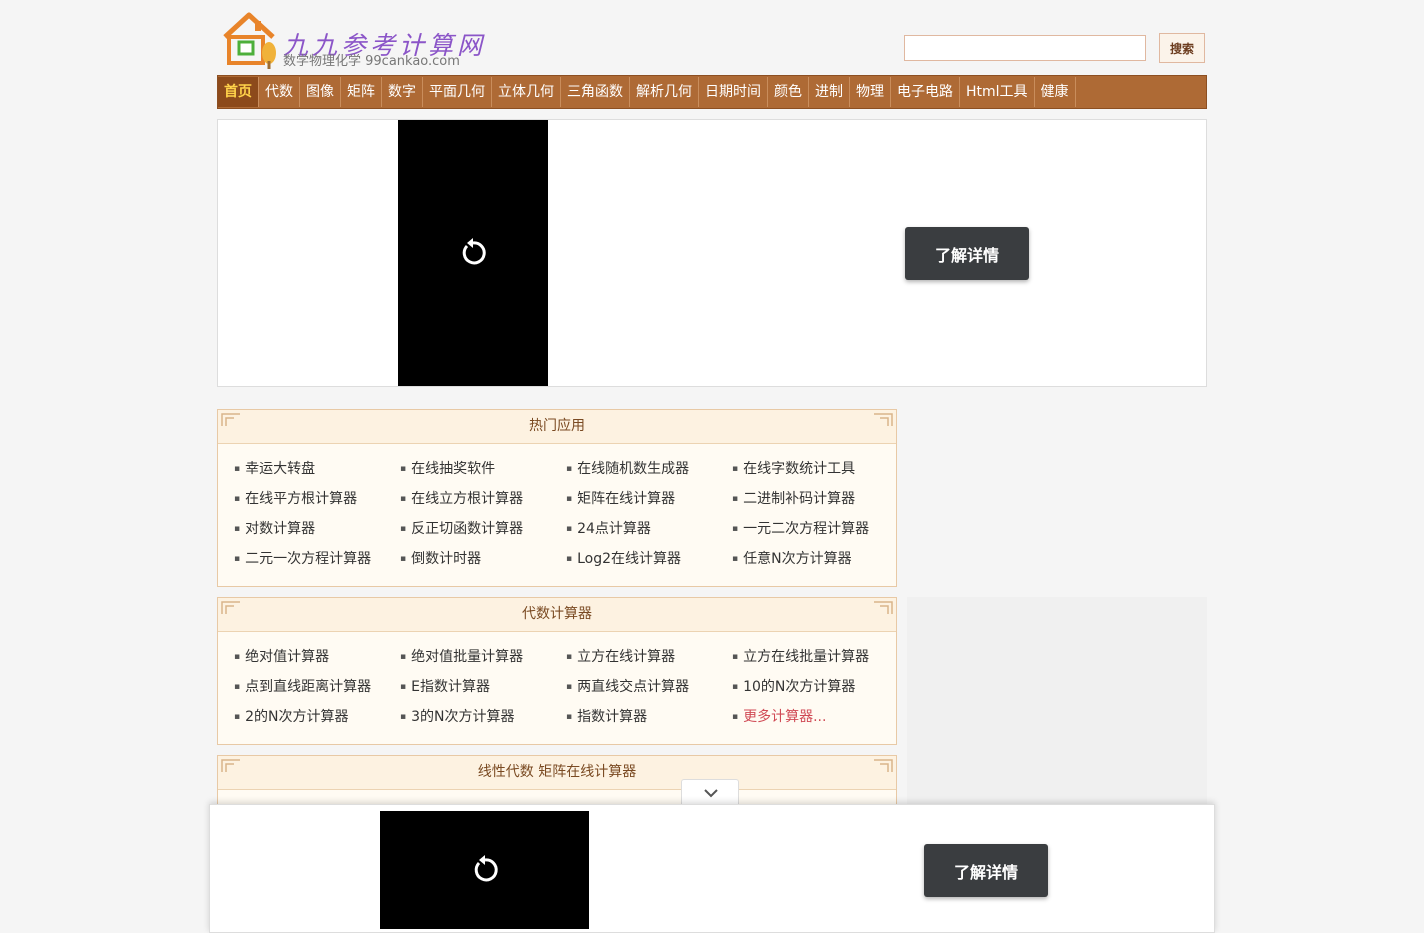 The width and height of the screenshot is (1424, 933). I want to click on calculator-link: 矩阵在线计算器, so click(649, 499).